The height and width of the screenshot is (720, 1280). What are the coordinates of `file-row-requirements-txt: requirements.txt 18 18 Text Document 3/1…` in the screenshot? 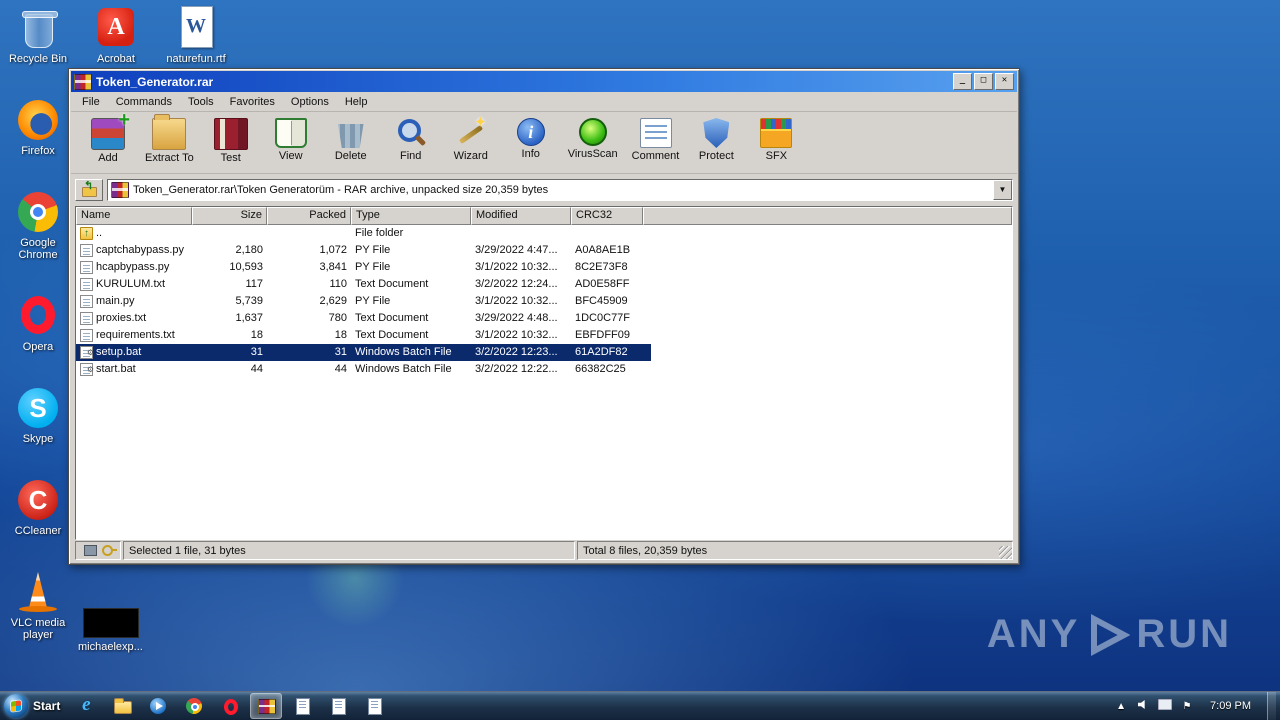 It's located at (363, 335).